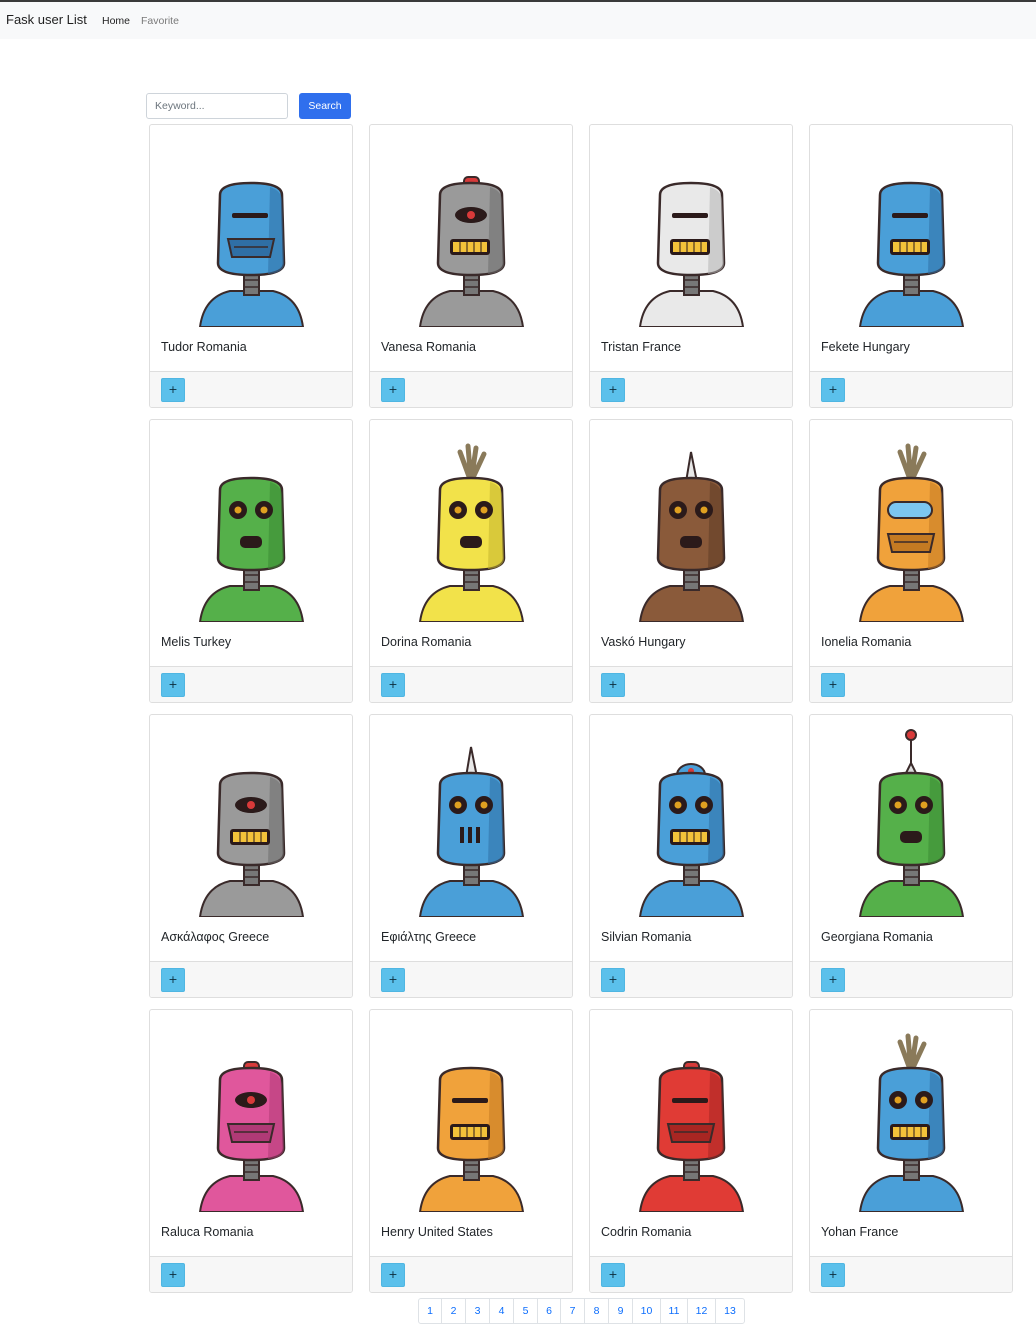  I want to click on user-card: Raluca Romania +, so click(251, 1151).